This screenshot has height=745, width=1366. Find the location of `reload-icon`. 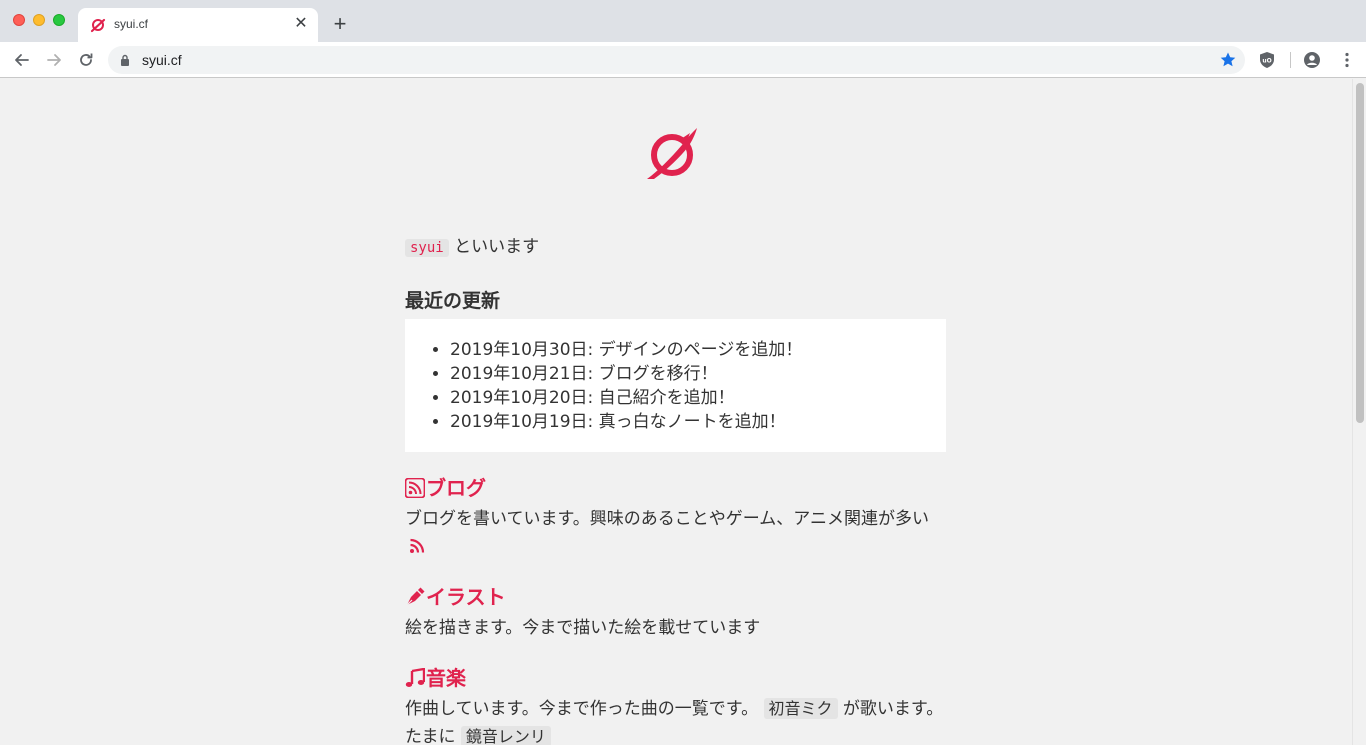

reload-icon is located at coordinates (86, 60).